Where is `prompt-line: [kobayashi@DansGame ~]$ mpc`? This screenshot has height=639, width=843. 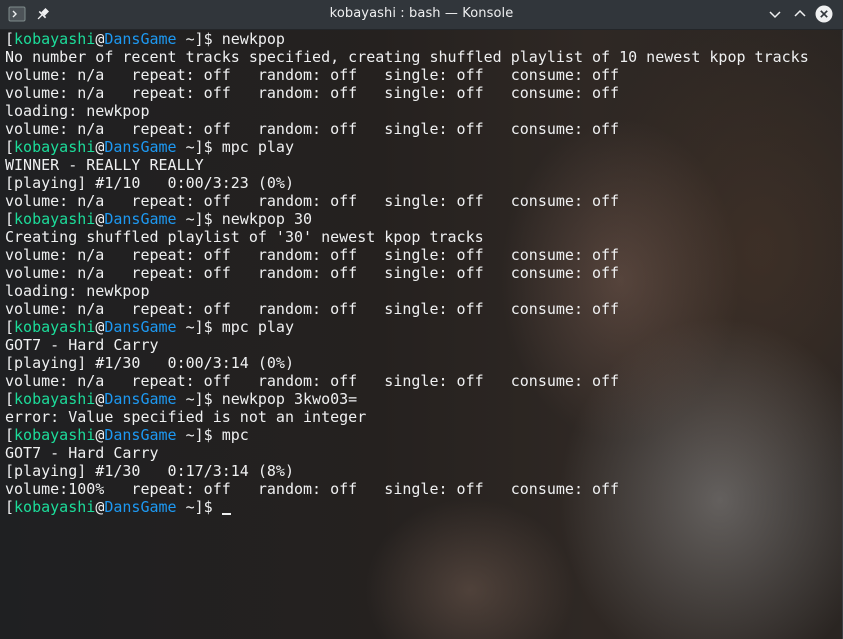 prompt-line: [kobayashi@DansGame ~]$ mpc is located at coordinates (407, 435).